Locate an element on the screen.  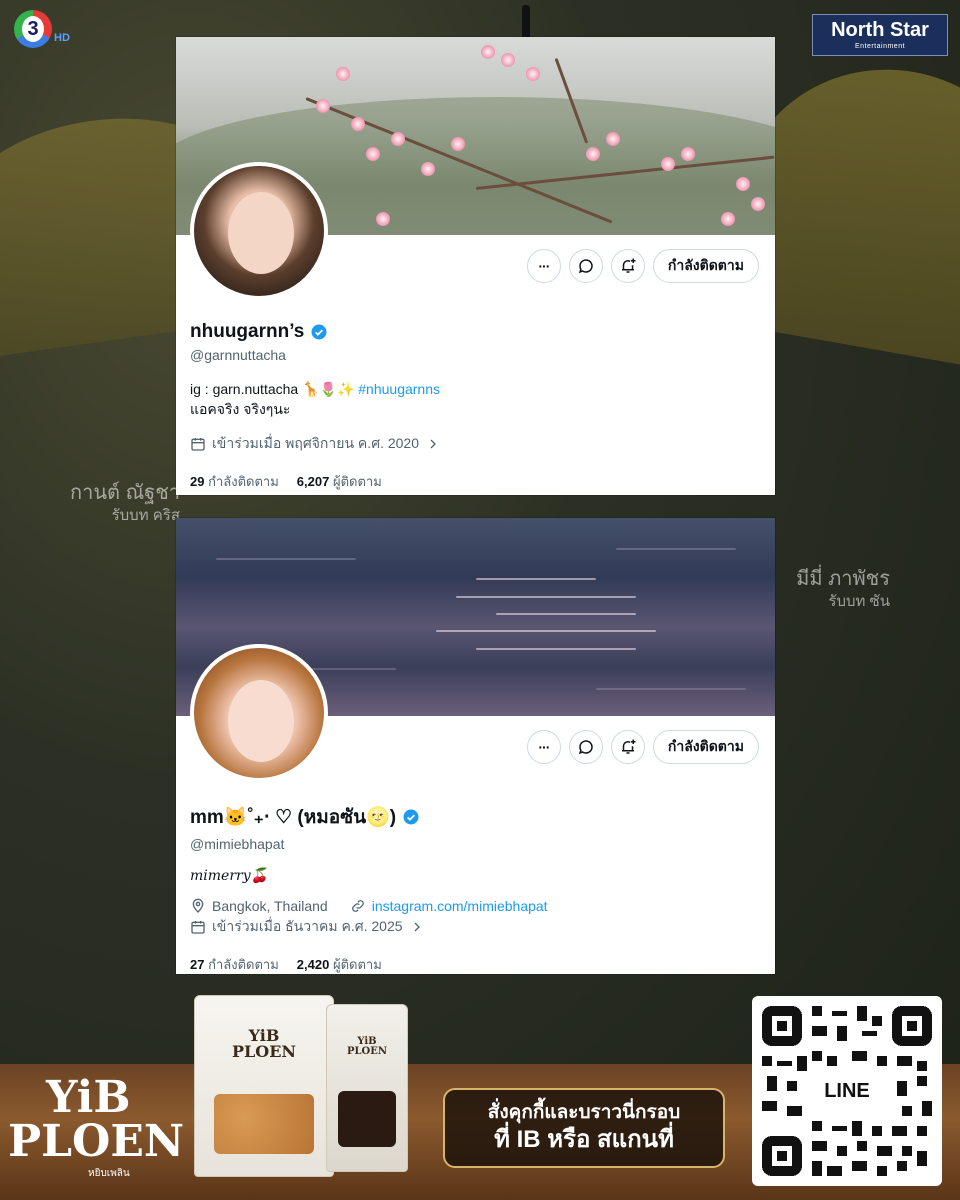
display-name: mm🐱˚₊‧ ♡ (หมอซัน🌝) is located at coordinates (293, 817).